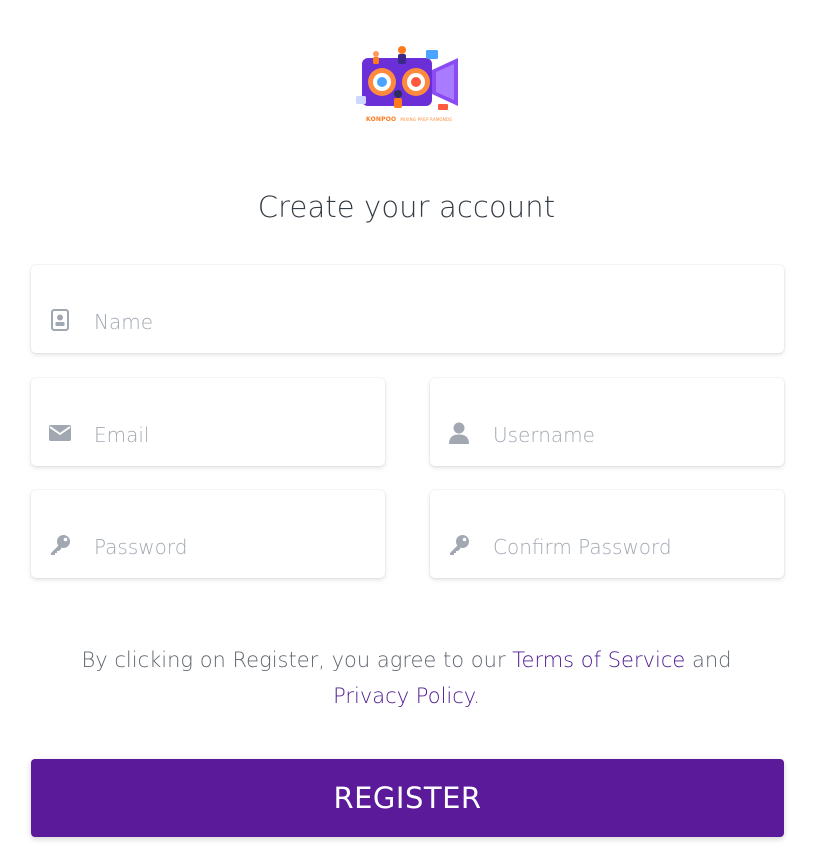 Image resolution: width=813 pixels, height=846 pixels. What do you see at coordinates (632, 547) in the screenshot?
I see `confirm-password-input` at bounding box center [632, 547].